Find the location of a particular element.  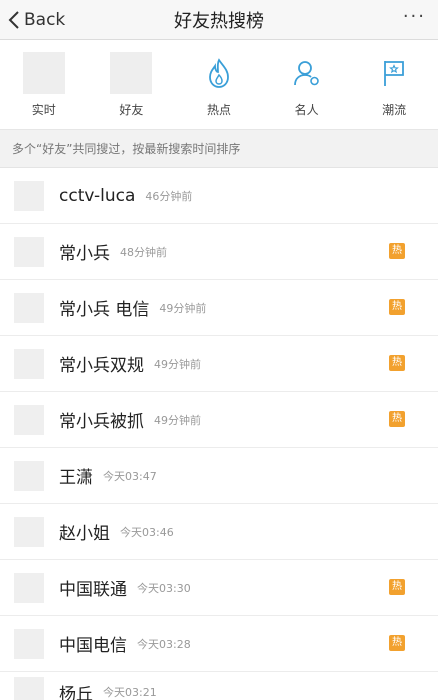

item-time: 48分钟前 is located at coordinates (143, 252).